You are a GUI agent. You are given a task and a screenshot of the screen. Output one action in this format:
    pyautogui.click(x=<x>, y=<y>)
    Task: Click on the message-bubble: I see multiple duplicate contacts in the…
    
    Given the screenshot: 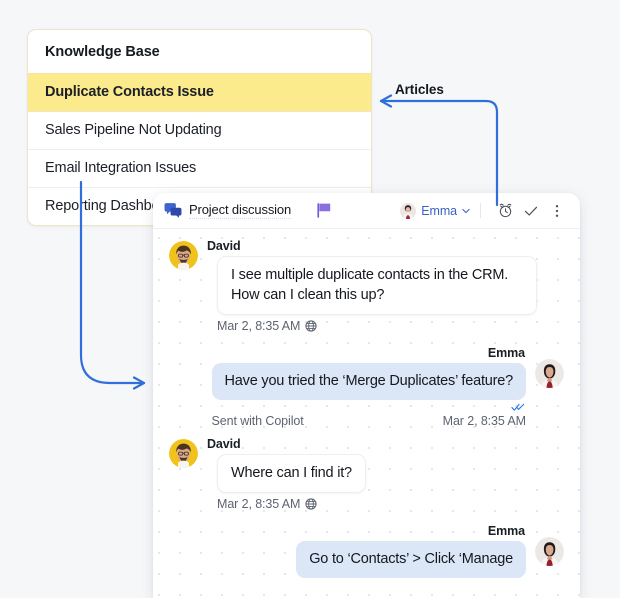 What is the action you would take?
    pyautogui.click(x=377, y=285)
    